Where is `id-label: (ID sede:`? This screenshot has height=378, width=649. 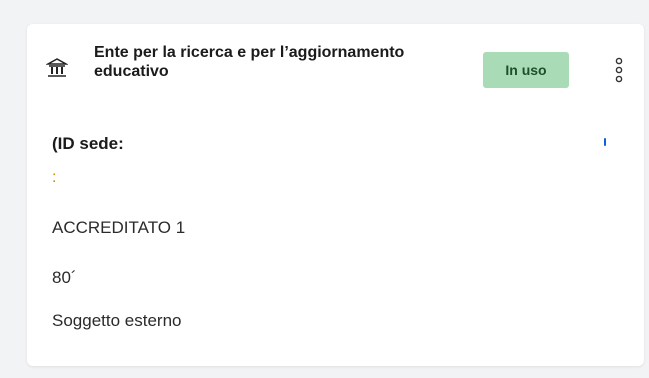
id-label: (ID sede: is located at coordinates (88, 143).